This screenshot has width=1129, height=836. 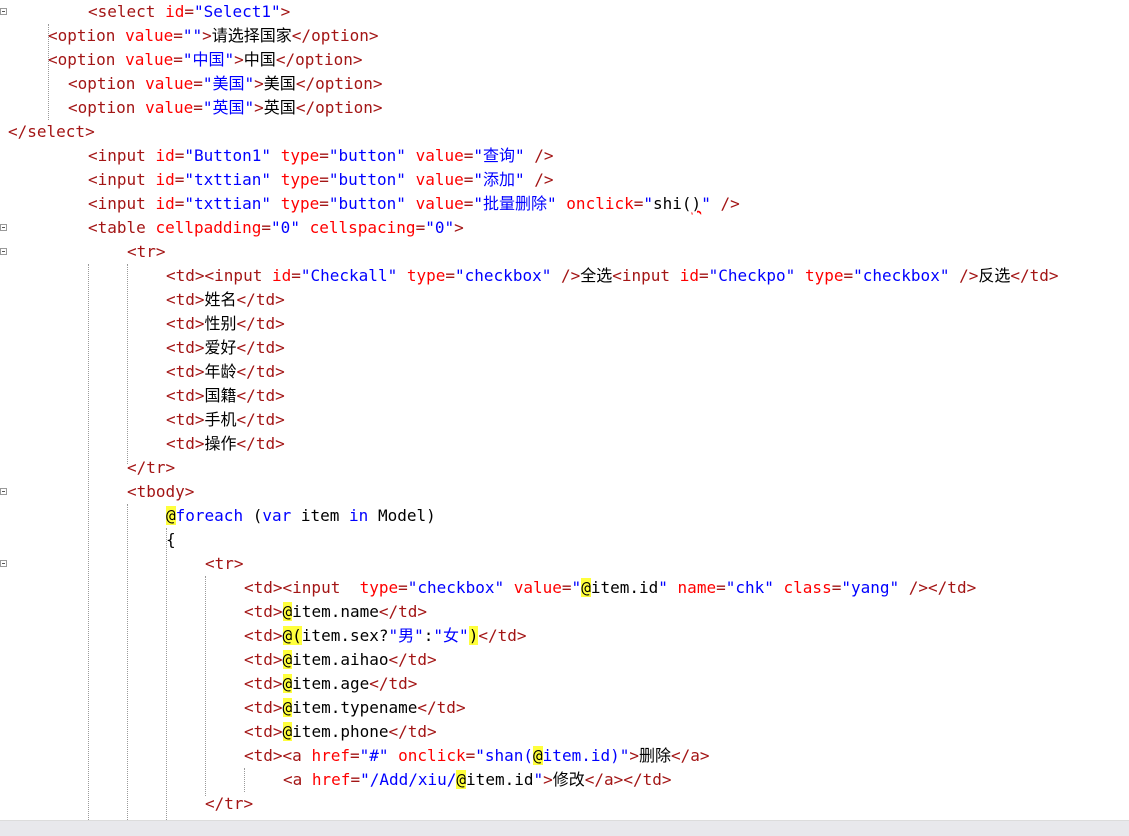 I want to click on code-token: "Button1", so click(x=228, y=155).